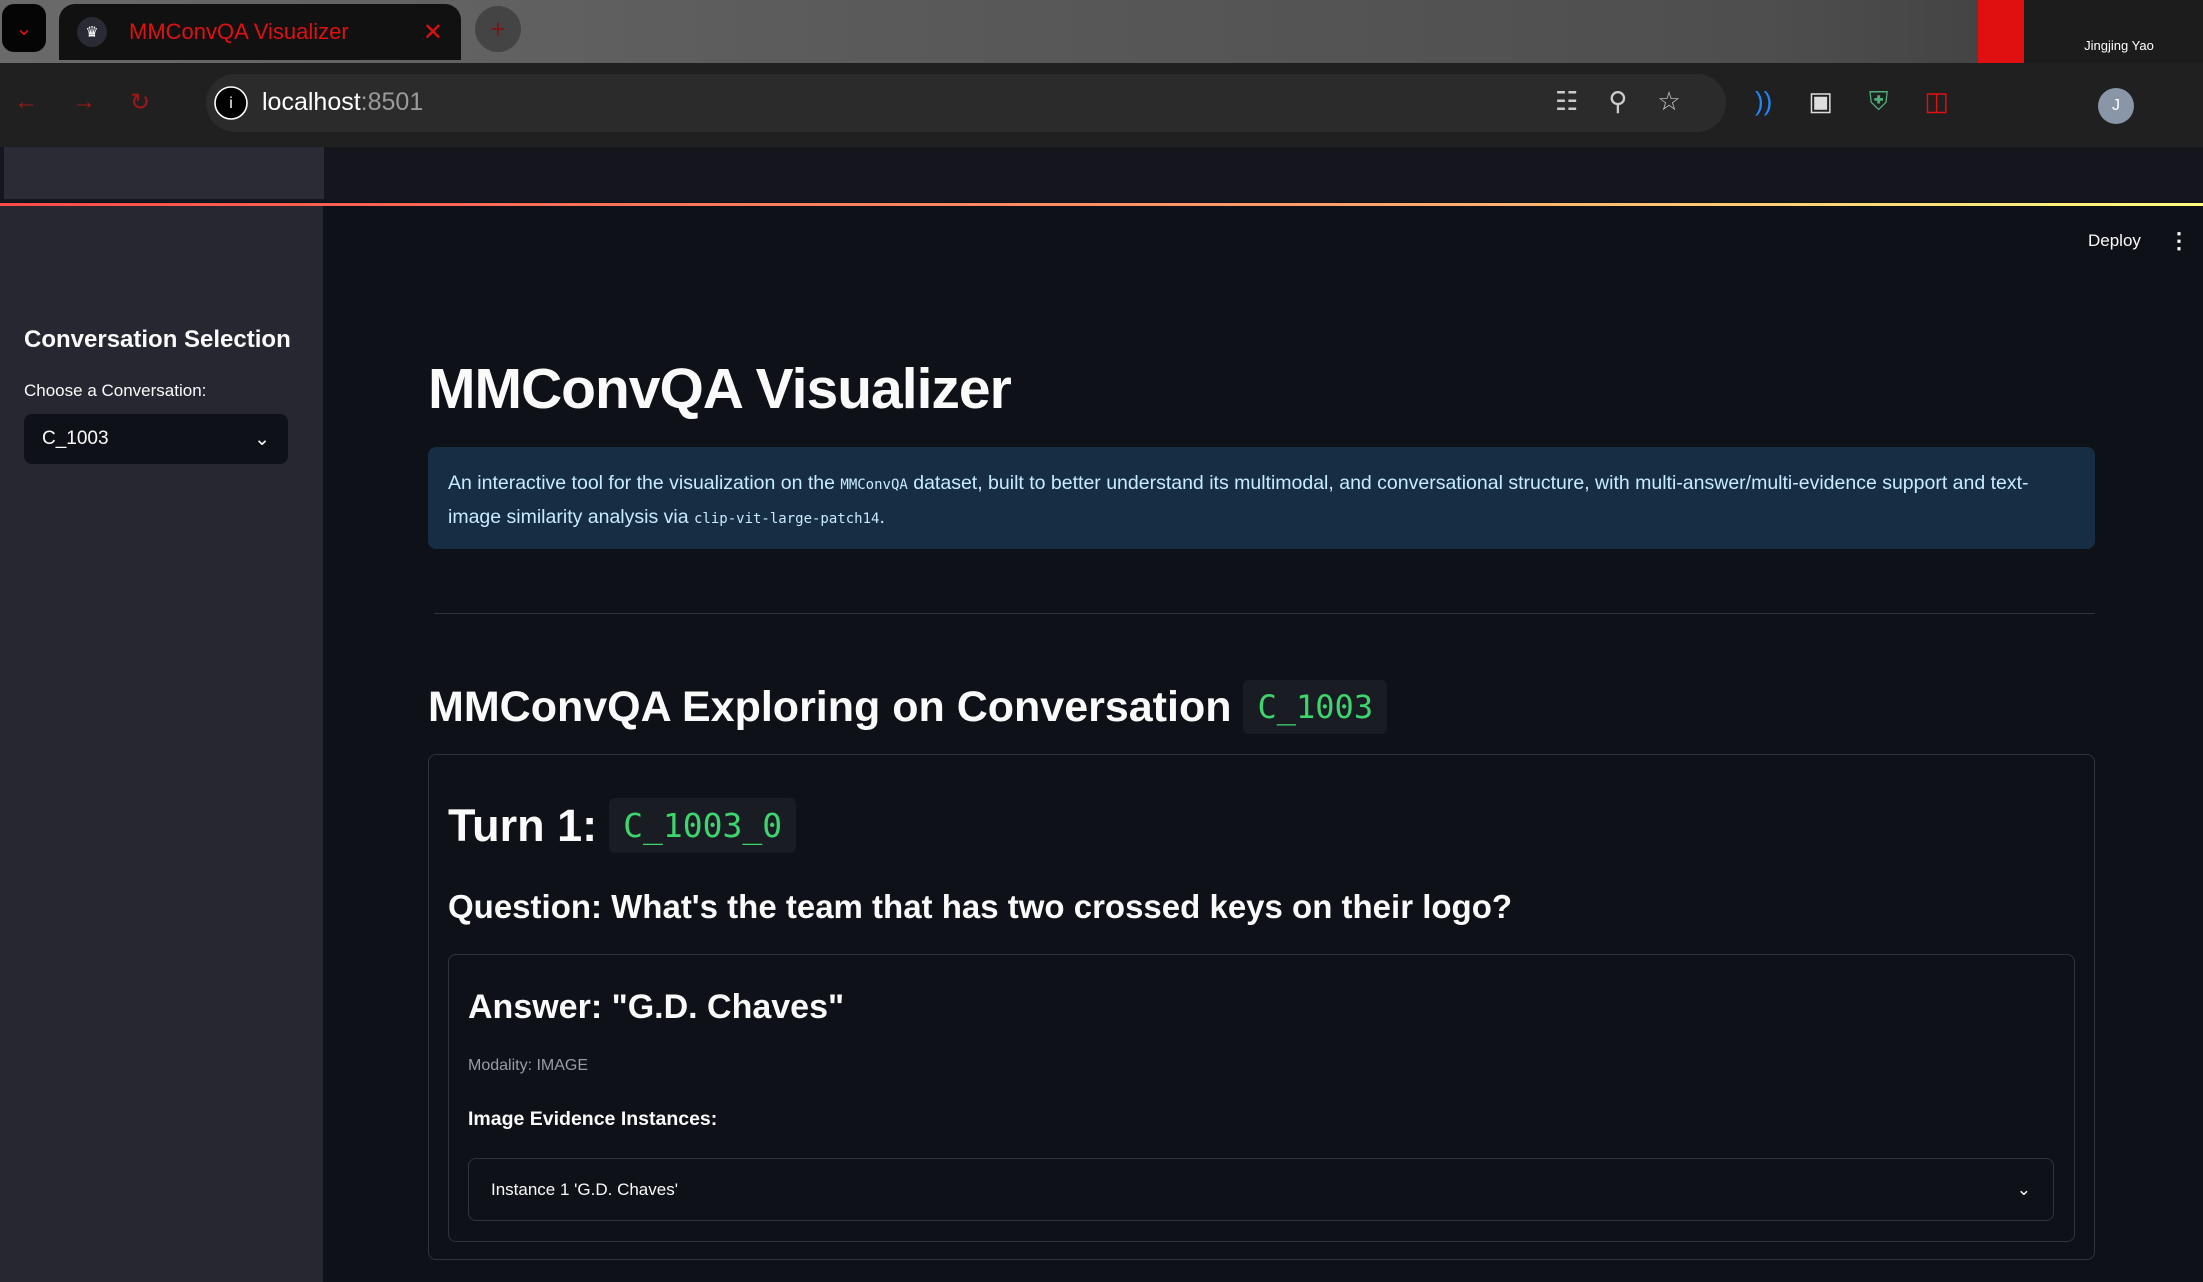 Image resolution: width=2203 pixels, height=1282 pixels. Describe the element at coordinates (1852, 102) in the screenshot. I see `extension-icons: )) ▣ ⛨ ◫` at that location.